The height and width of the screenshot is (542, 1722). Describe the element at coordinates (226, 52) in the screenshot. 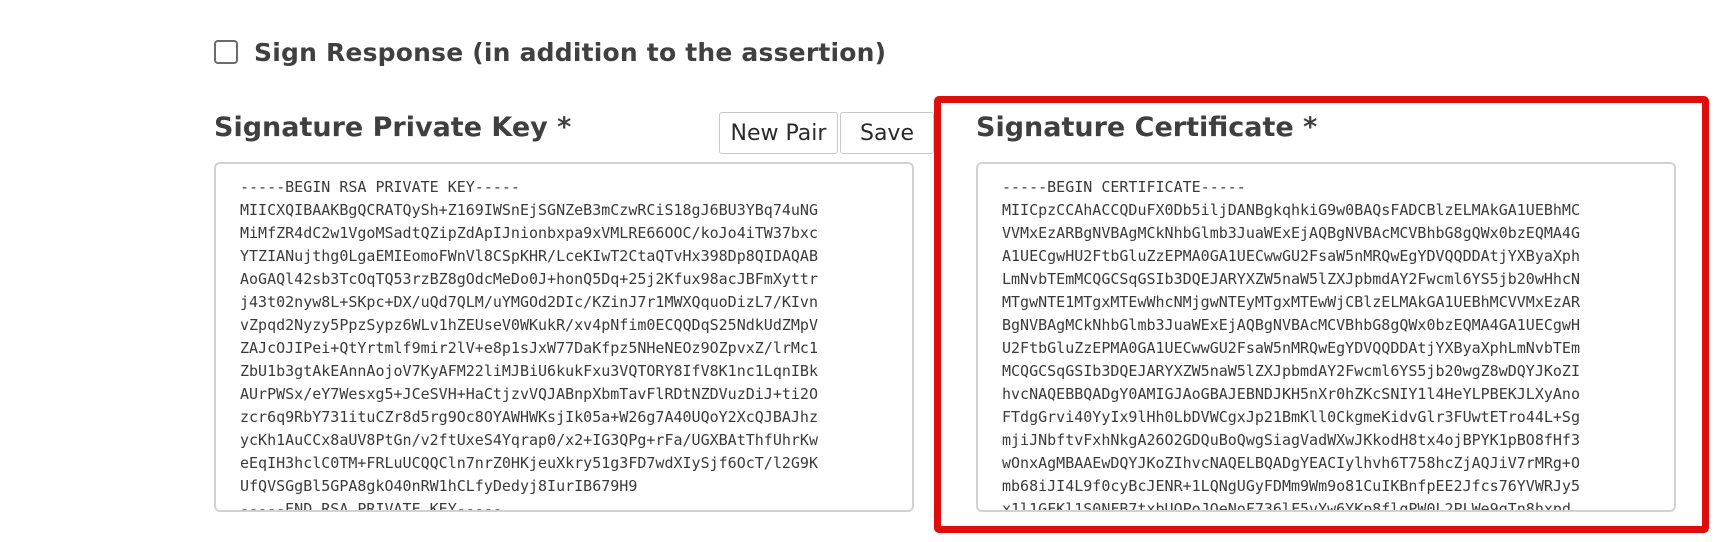

I see `sign-response-checkbox` at that location.